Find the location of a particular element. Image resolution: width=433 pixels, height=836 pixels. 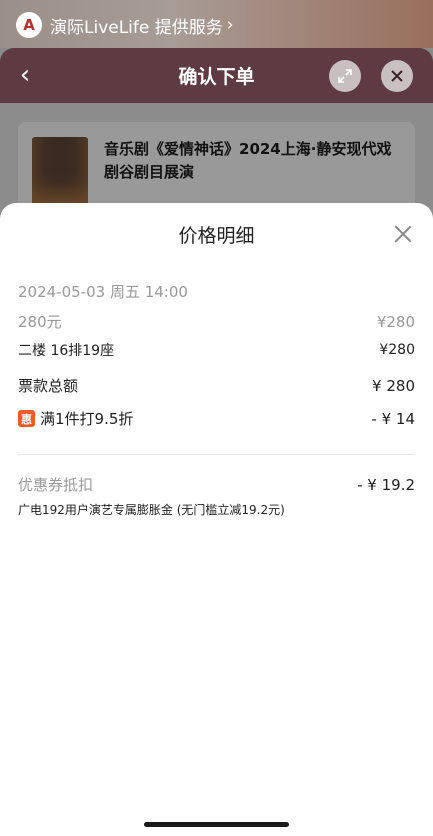

datetime-row: 2024-05-03 周五 14:00 is located at coordinates (216, 291).